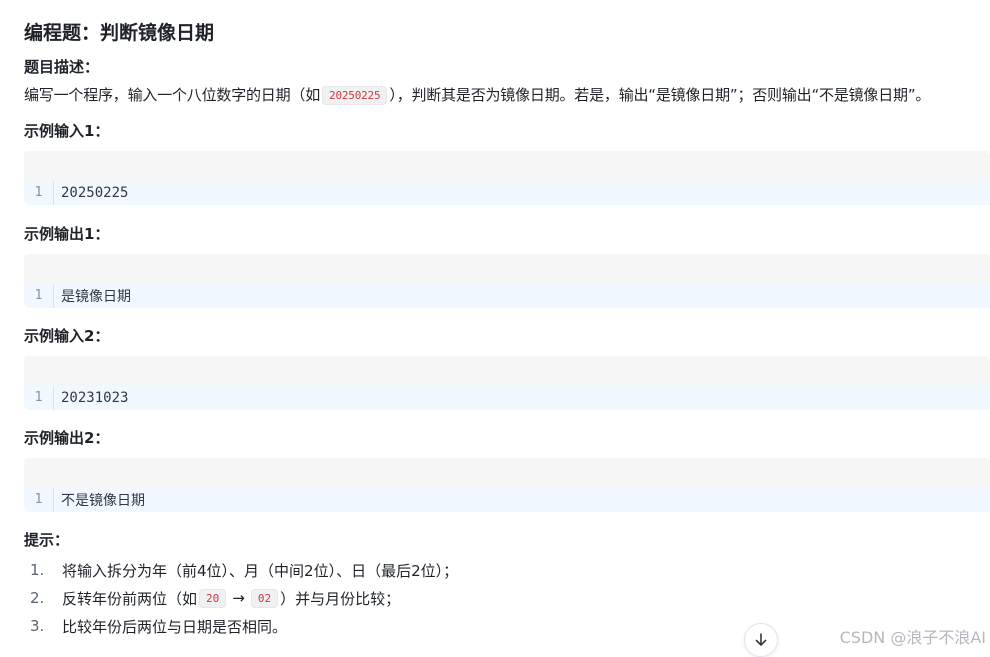  Describe the element at coordinates (67, 438) in the screenshot. I see `example-output-2-label: 示例输出2：` at that location.